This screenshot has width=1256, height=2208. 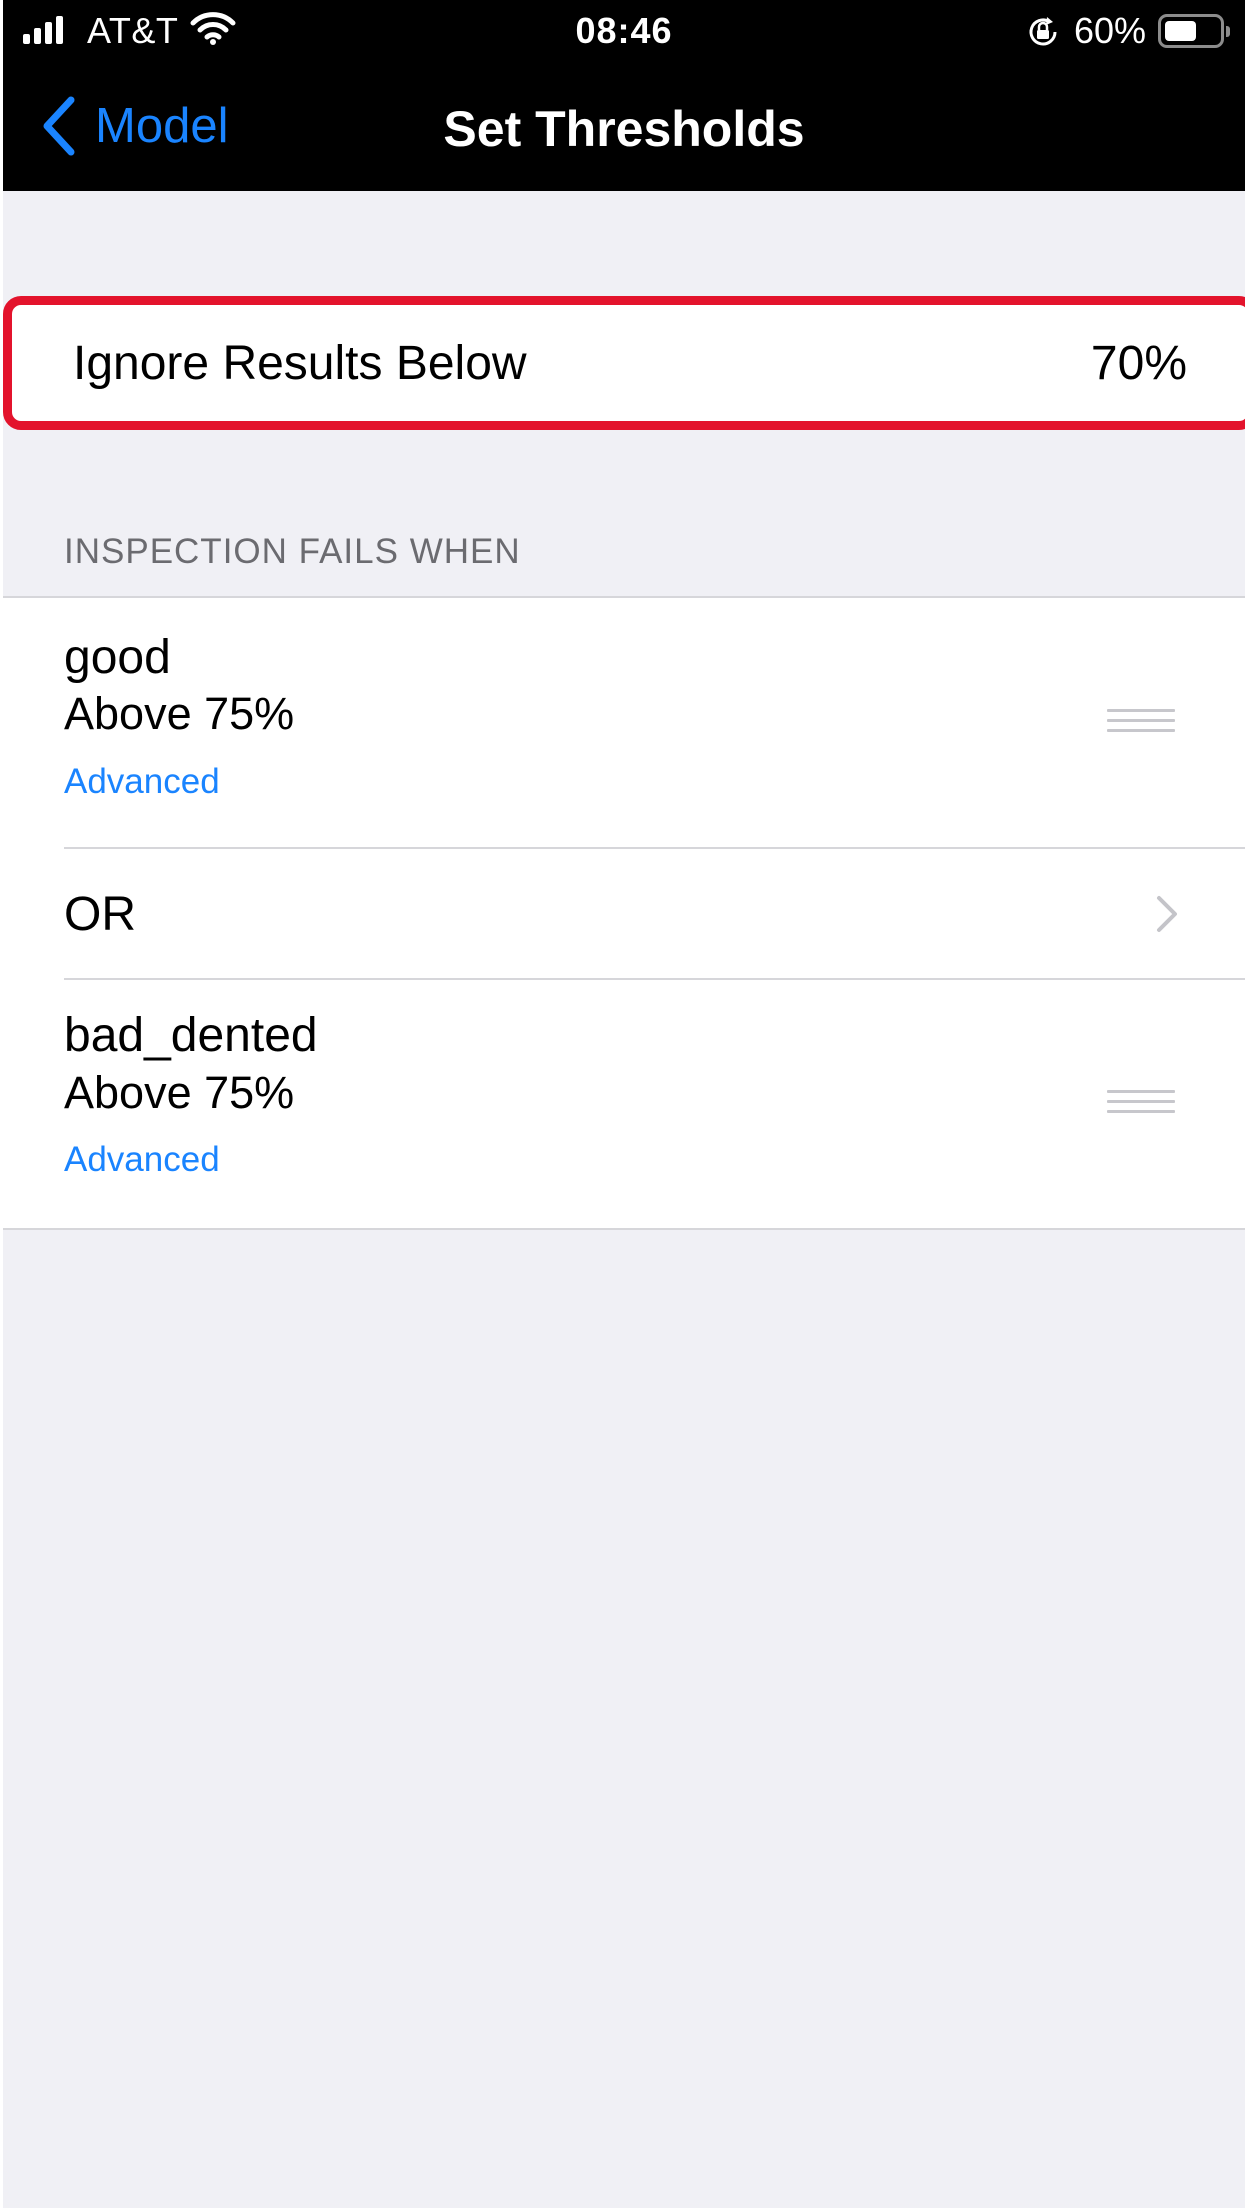 I want to click on battery-icon, so click(x=1194, y=31).